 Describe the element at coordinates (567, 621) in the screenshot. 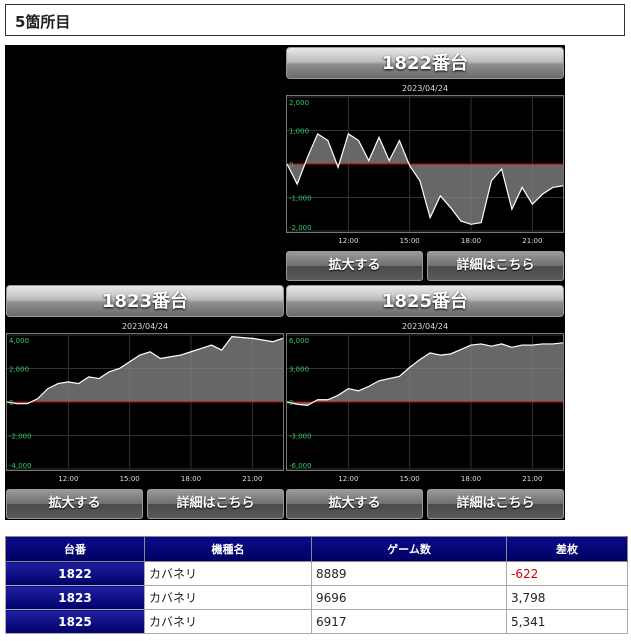

I see `coin-diff: 5,341` at that location.